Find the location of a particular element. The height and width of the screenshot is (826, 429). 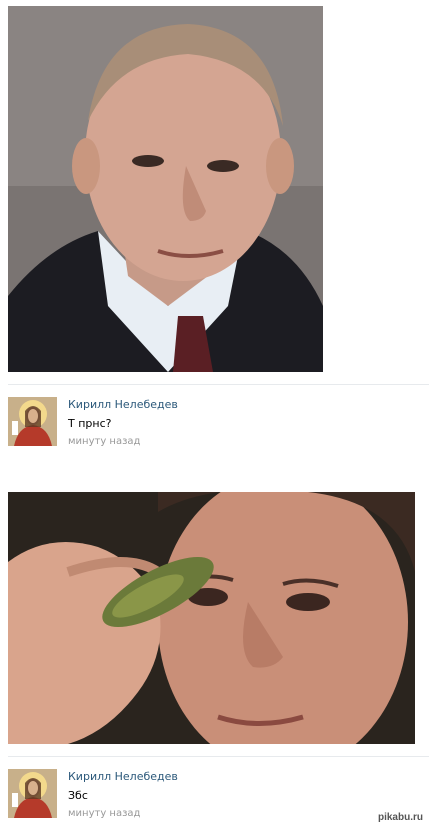

comment: Кирилл Нелебедев Збс минуту назад is located at coordinates (208, 795).